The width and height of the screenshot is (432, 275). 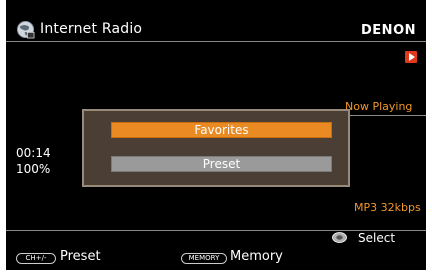 What do you see at coordinates (204, 258) in the screenshot?
I see `memory-key-badge: MEMORY` at bounding box center [204, 258].